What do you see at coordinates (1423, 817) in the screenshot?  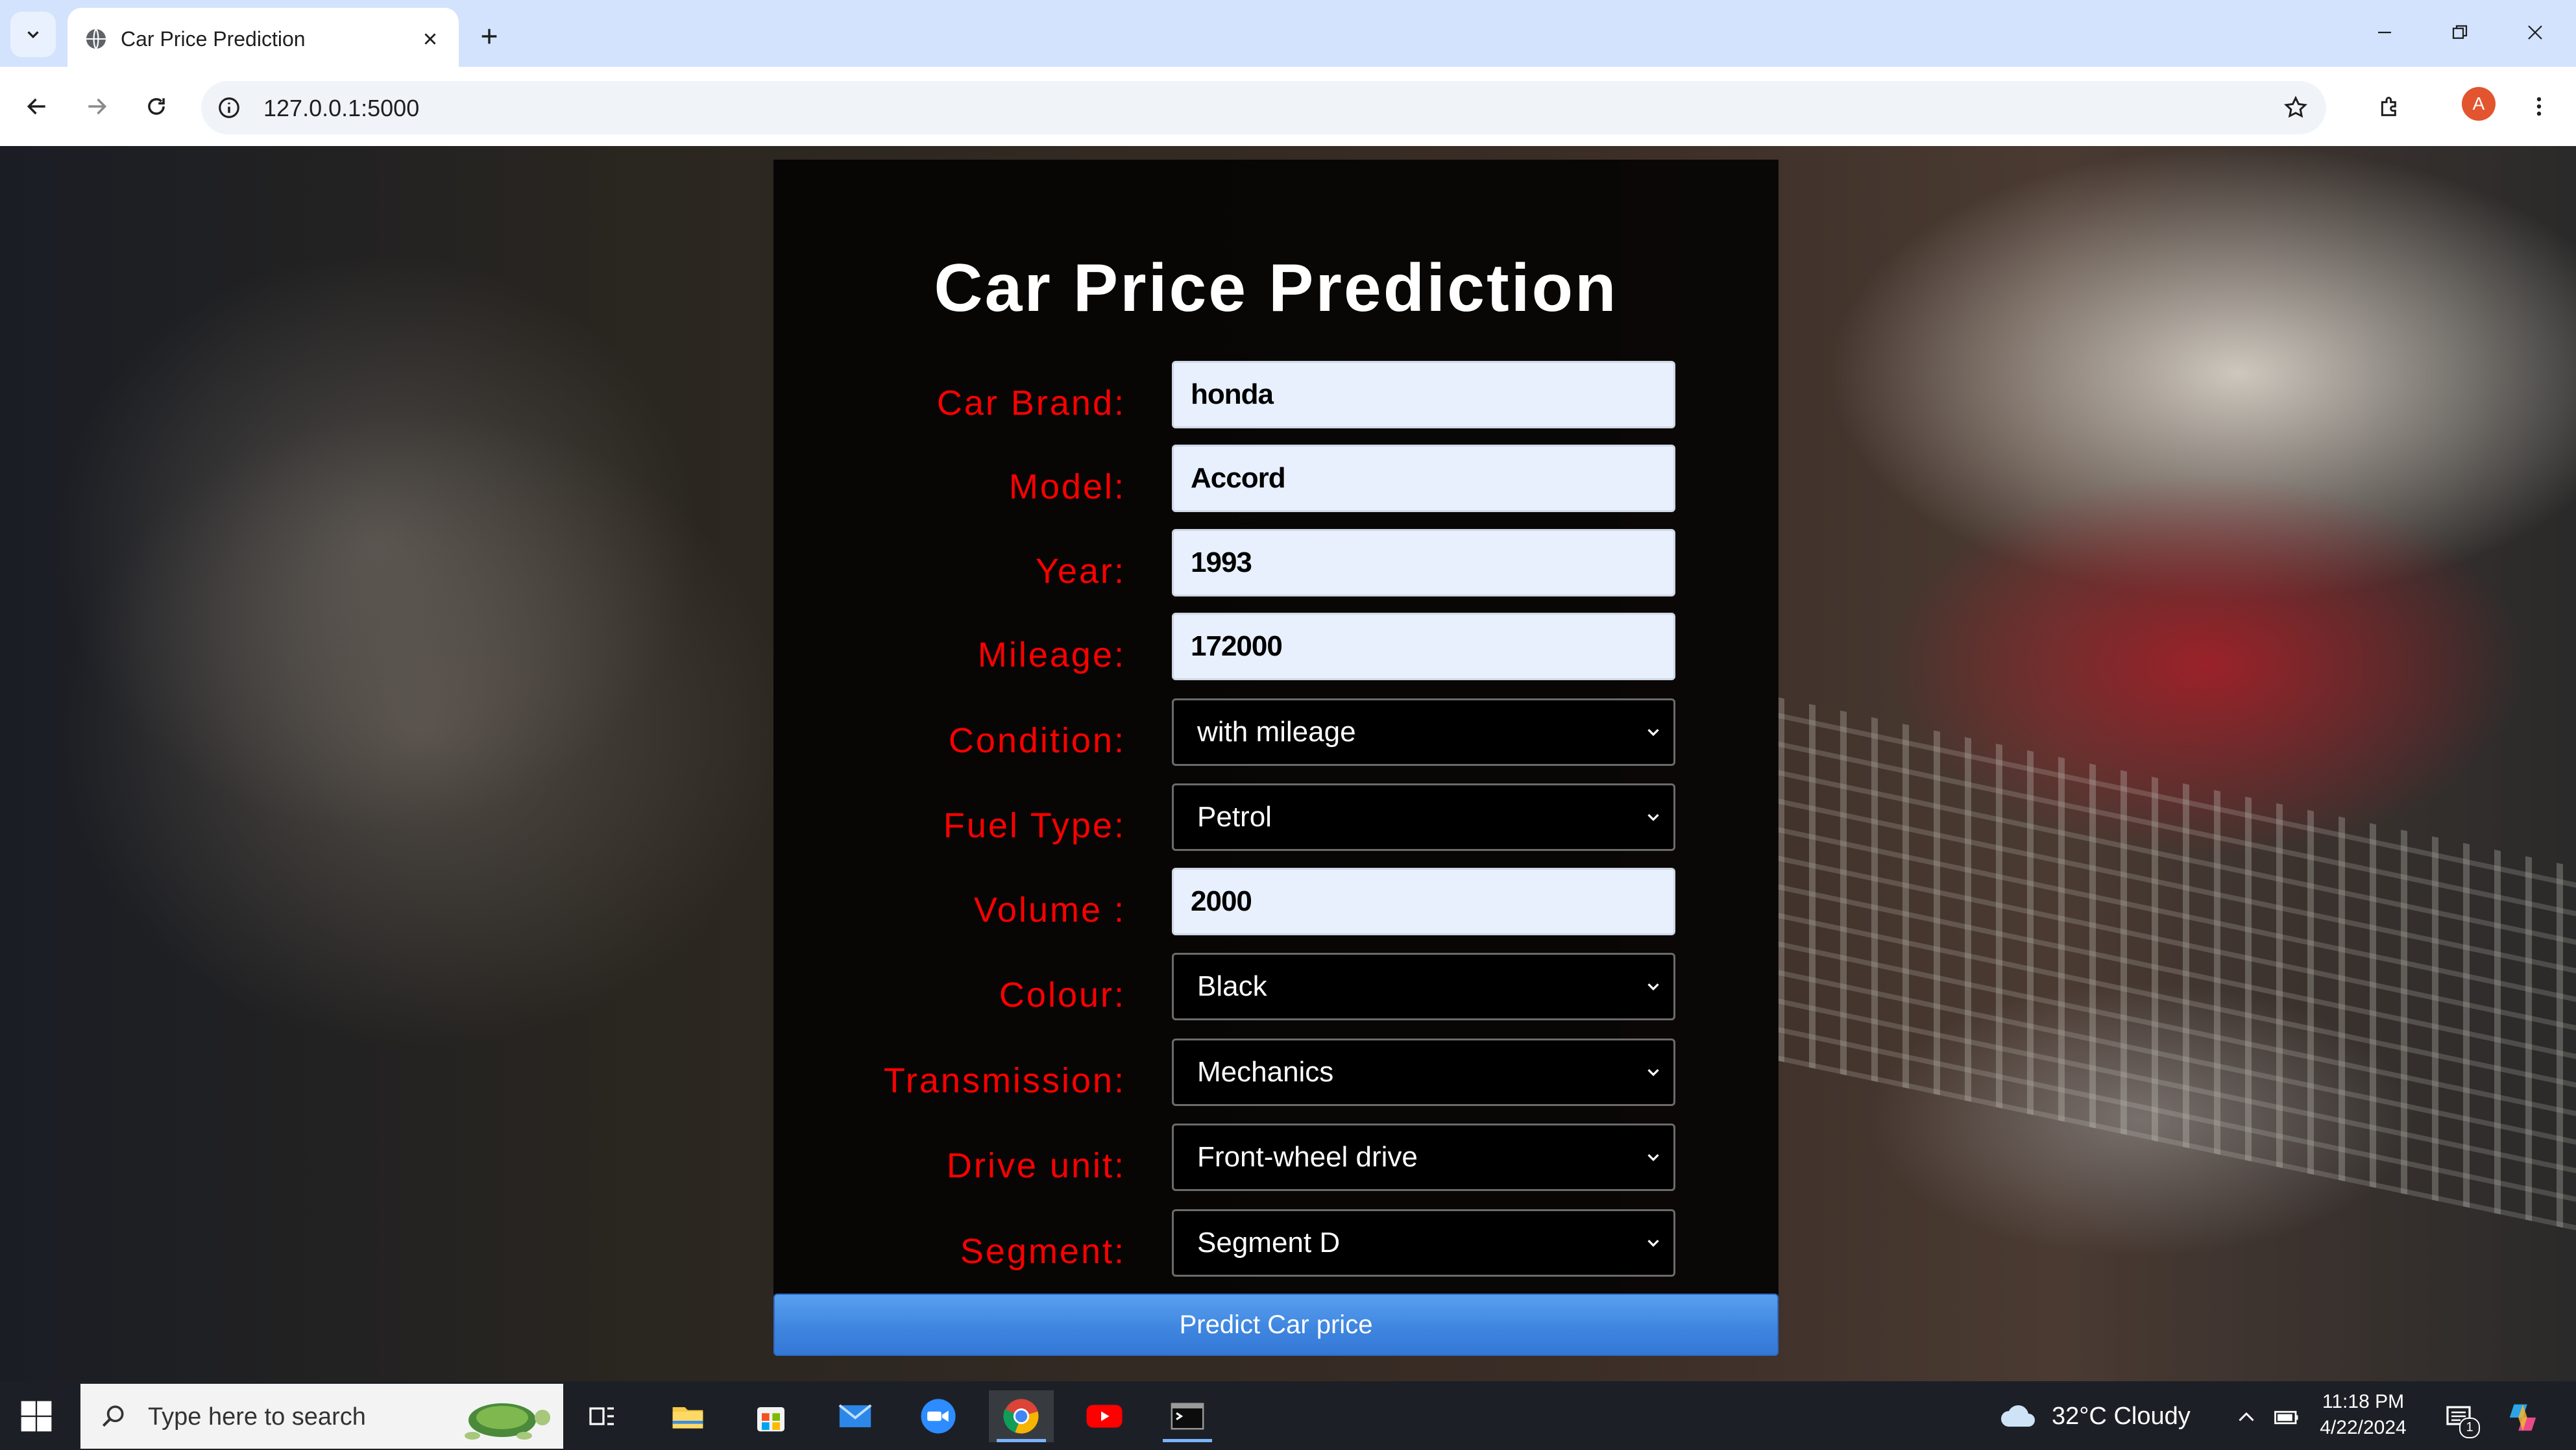 I see `fuel-type-select: Petrol` at bounding box center [1423, 817].